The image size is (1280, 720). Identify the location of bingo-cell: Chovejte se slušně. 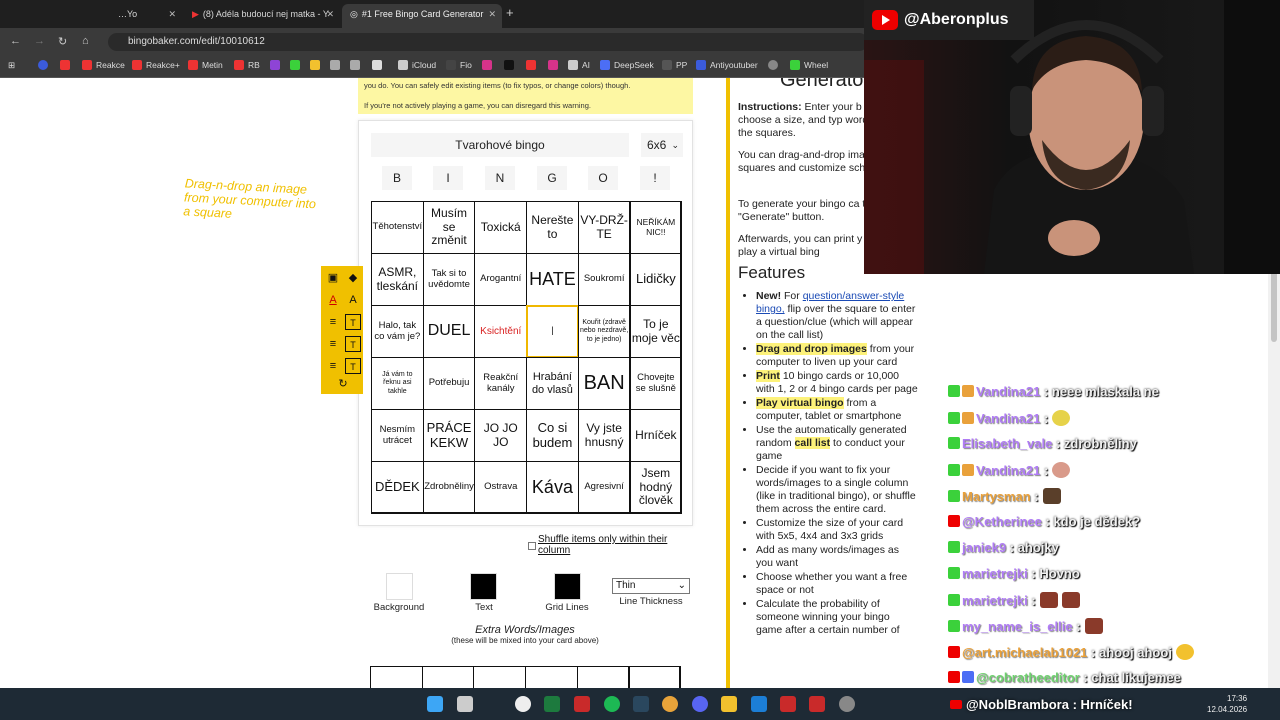
(656, 383).